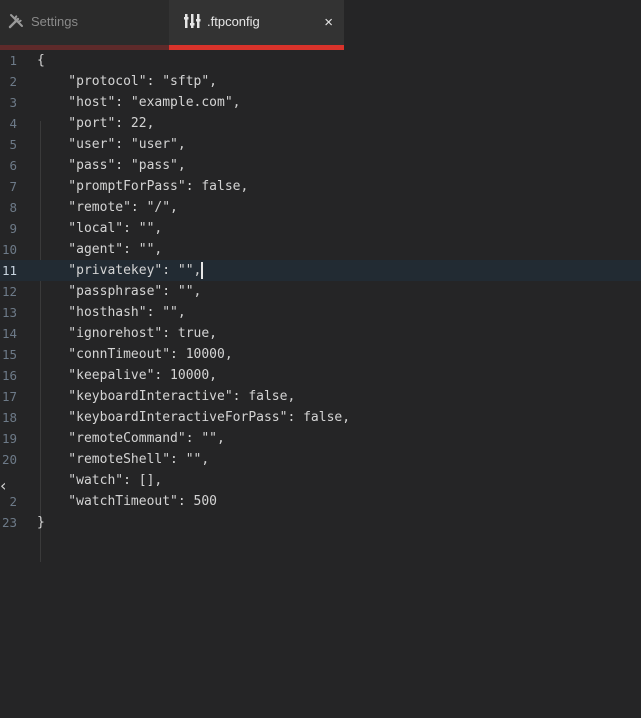  Describe the element at coordinates (320, 81) in the screenshot. I see `code-line: 2 "protocol": "sftp",` at that location.